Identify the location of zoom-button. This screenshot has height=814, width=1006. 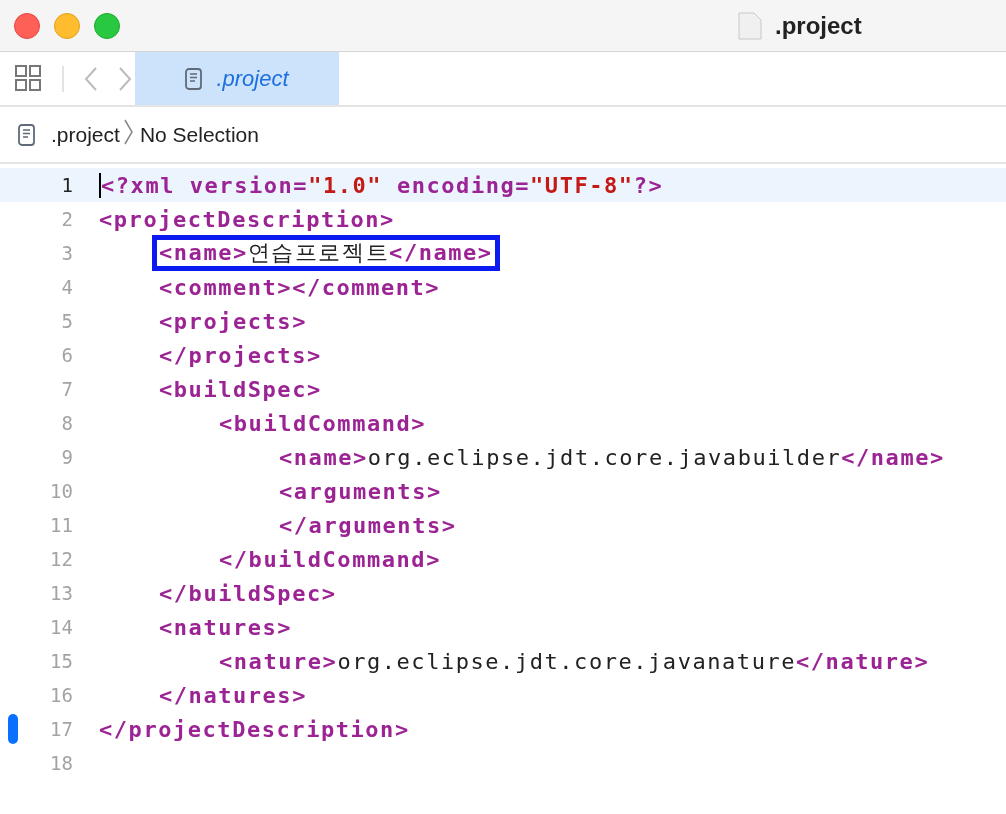
(107, 25).